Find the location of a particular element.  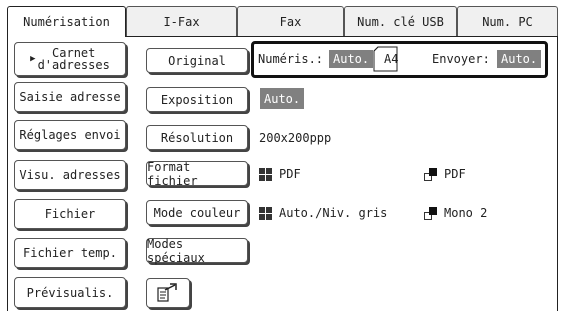

file-format-single-value: PDF is located at coordinates (455, 174).